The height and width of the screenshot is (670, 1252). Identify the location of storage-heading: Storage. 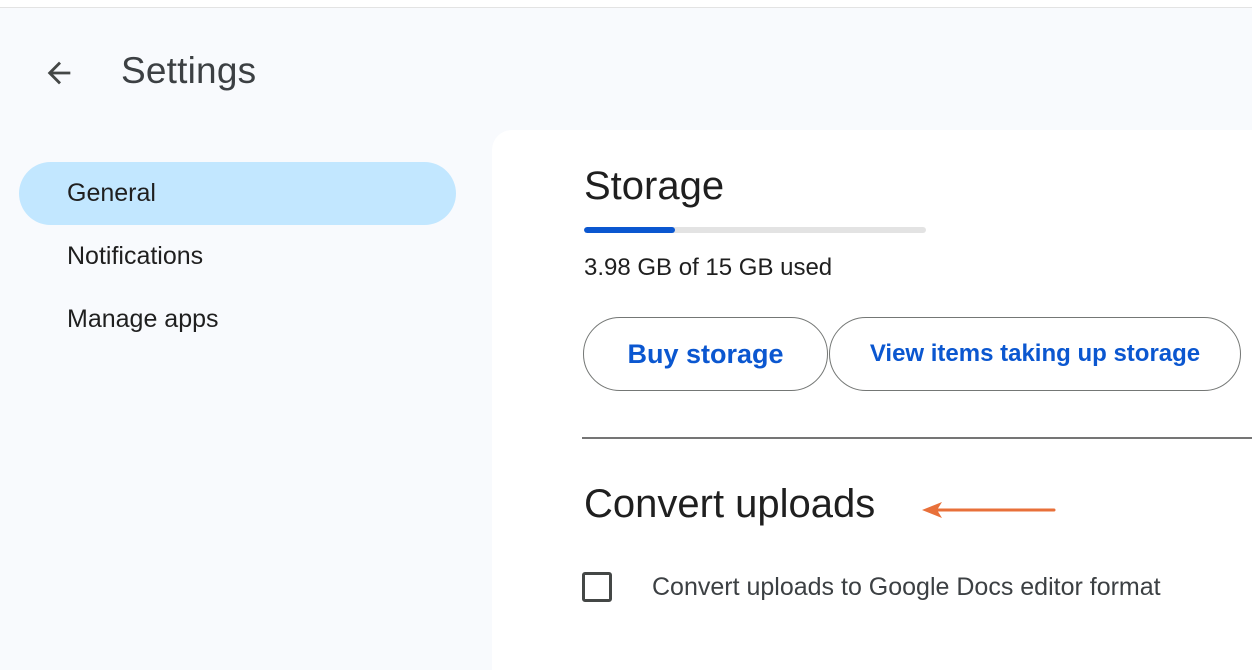
(654, 186).